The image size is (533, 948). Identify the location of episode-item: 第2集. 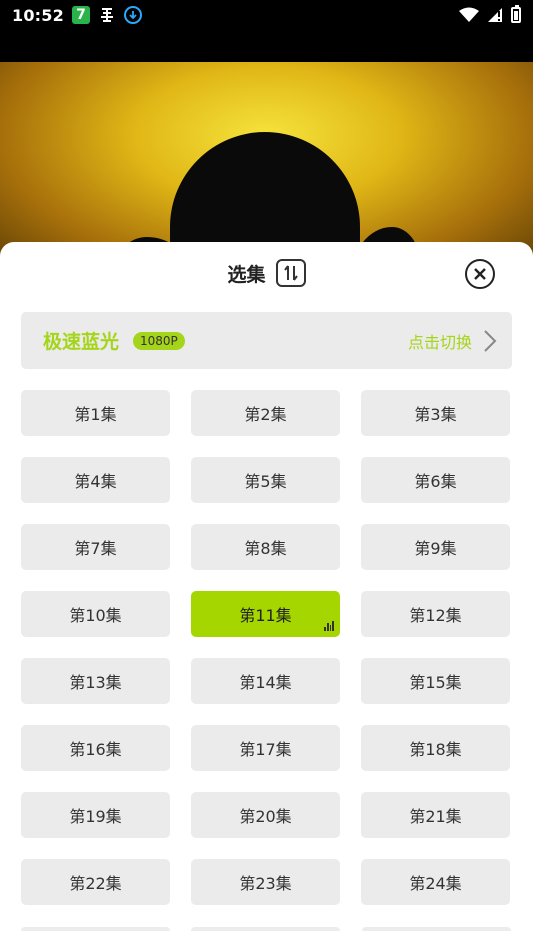
(265, 413).